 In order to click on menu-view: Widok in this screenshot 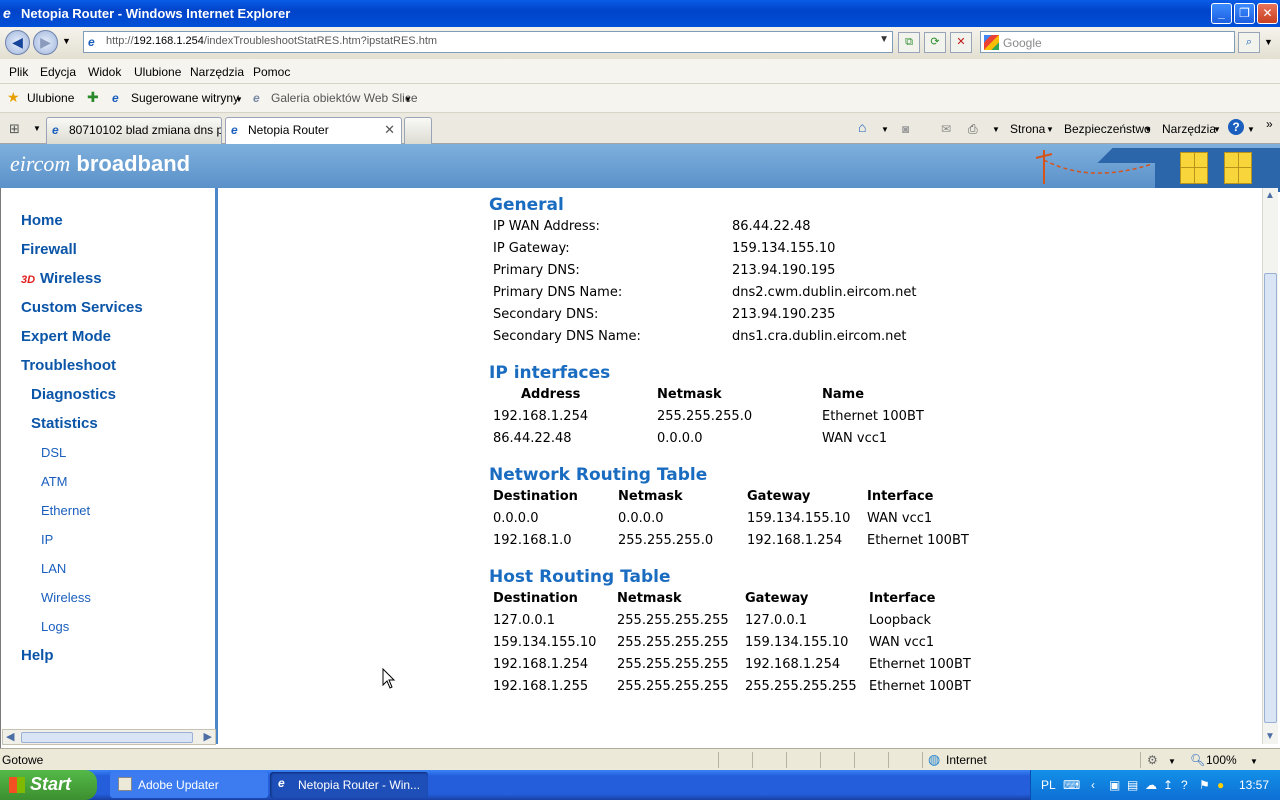, I will do `click(104, 72)`.